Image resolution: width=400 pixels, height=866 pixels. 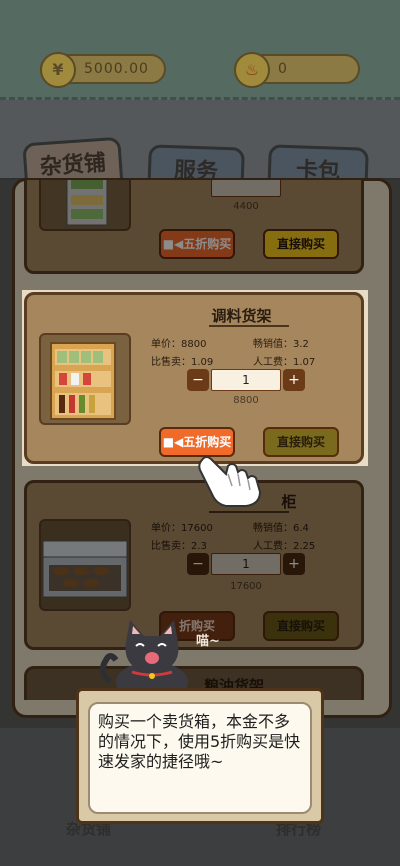 I want to click on card-price: 17600, so click(x=246, y=586).